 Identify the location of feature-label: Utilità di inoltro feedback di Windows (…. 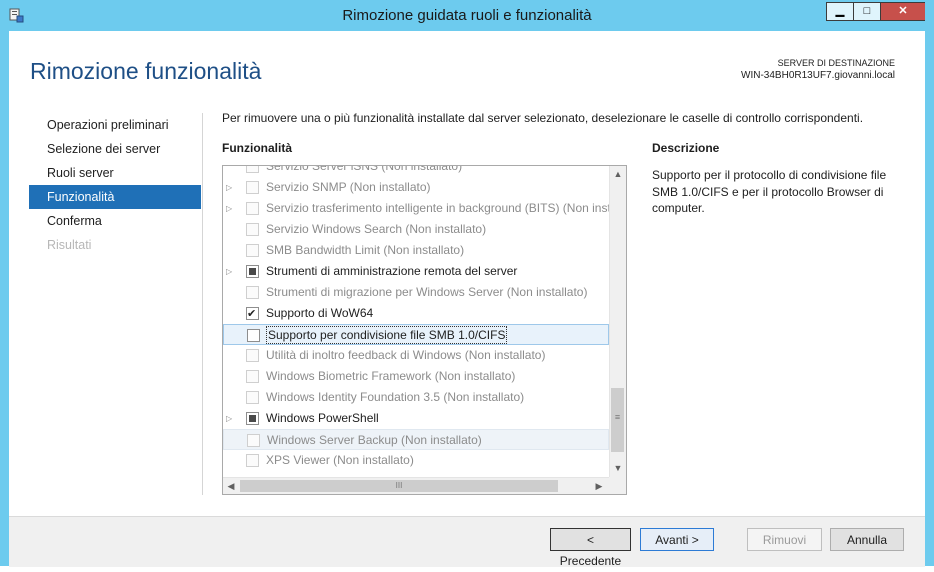
(406, 355).